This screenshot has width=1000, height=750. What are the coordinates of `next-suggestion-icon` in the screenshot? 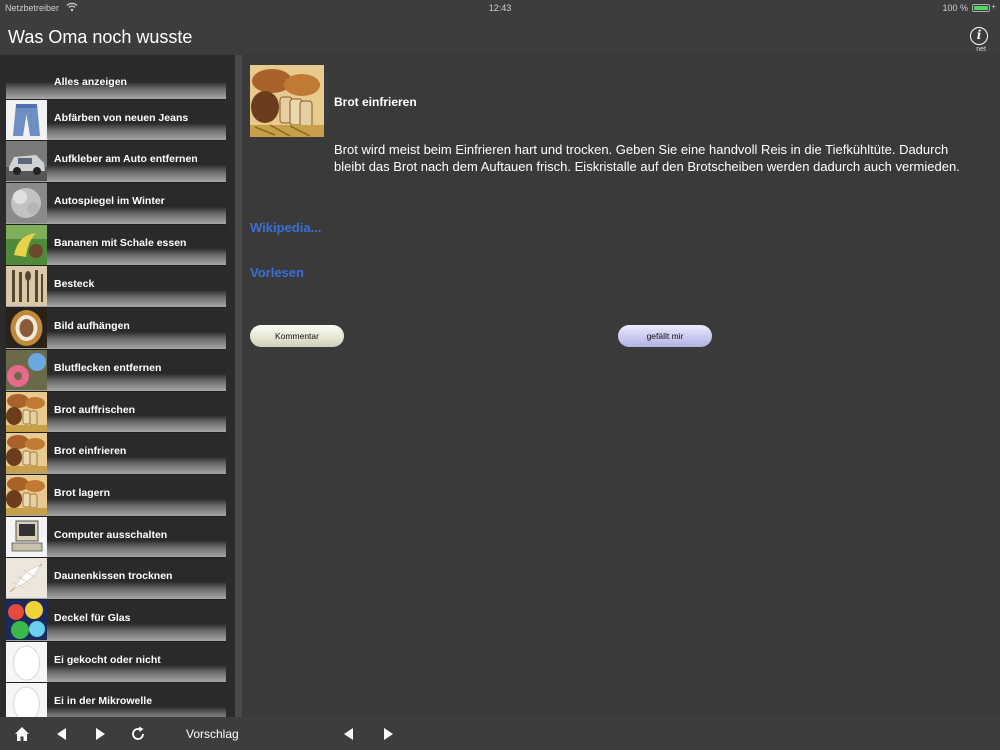 It's located at (388, 734).